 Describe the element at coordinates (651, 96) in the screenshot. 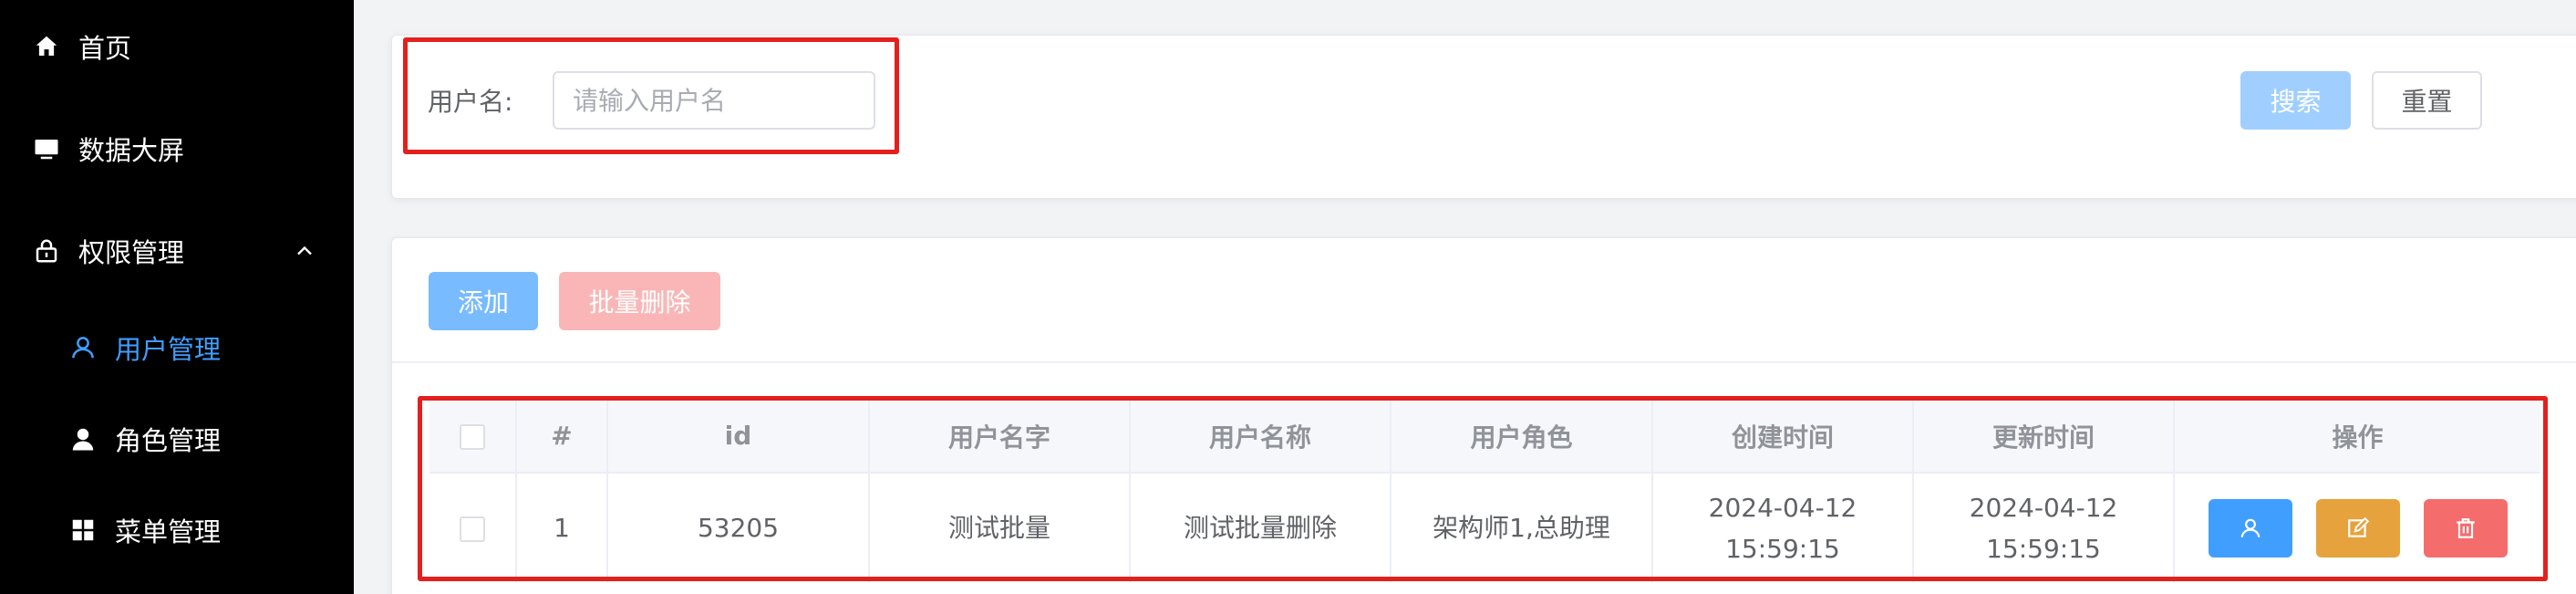

I see `search-highlight-box` at that location.